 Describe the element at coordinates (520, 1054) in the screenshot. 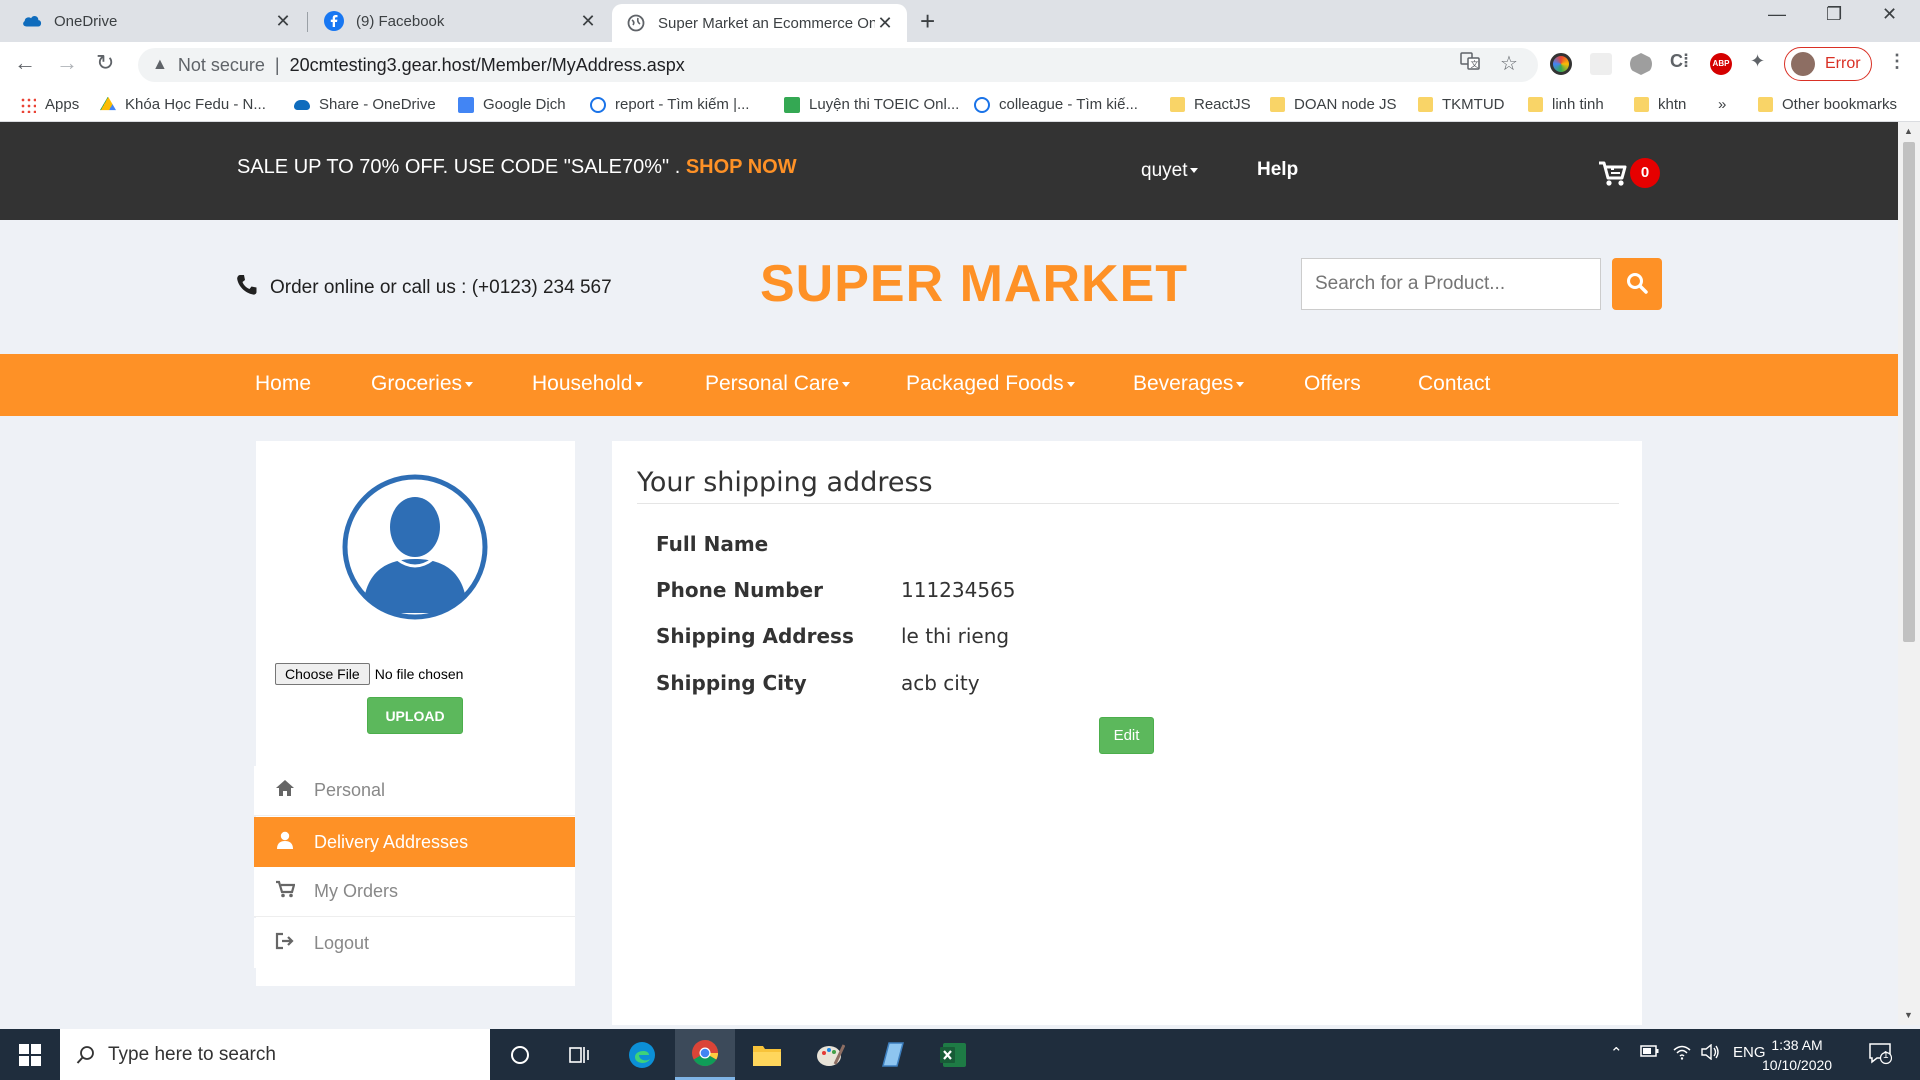

I see `cortana-icon` at that location.